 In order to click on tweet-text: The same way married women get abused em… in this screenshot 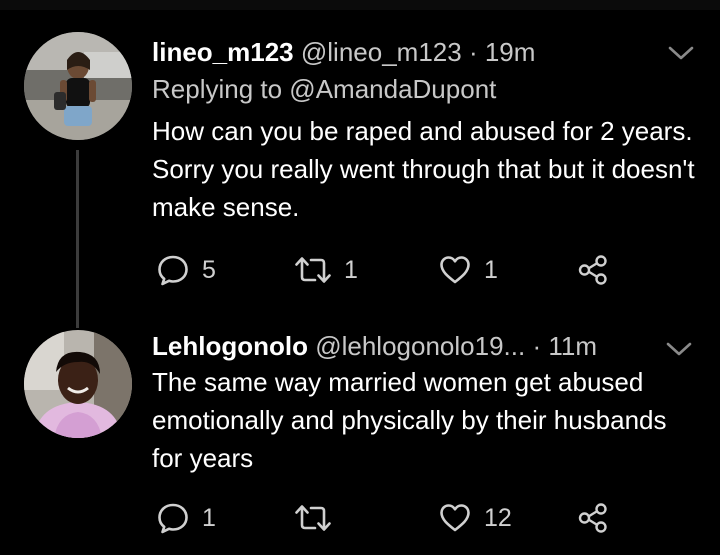, I will do `click(409, 420)`.